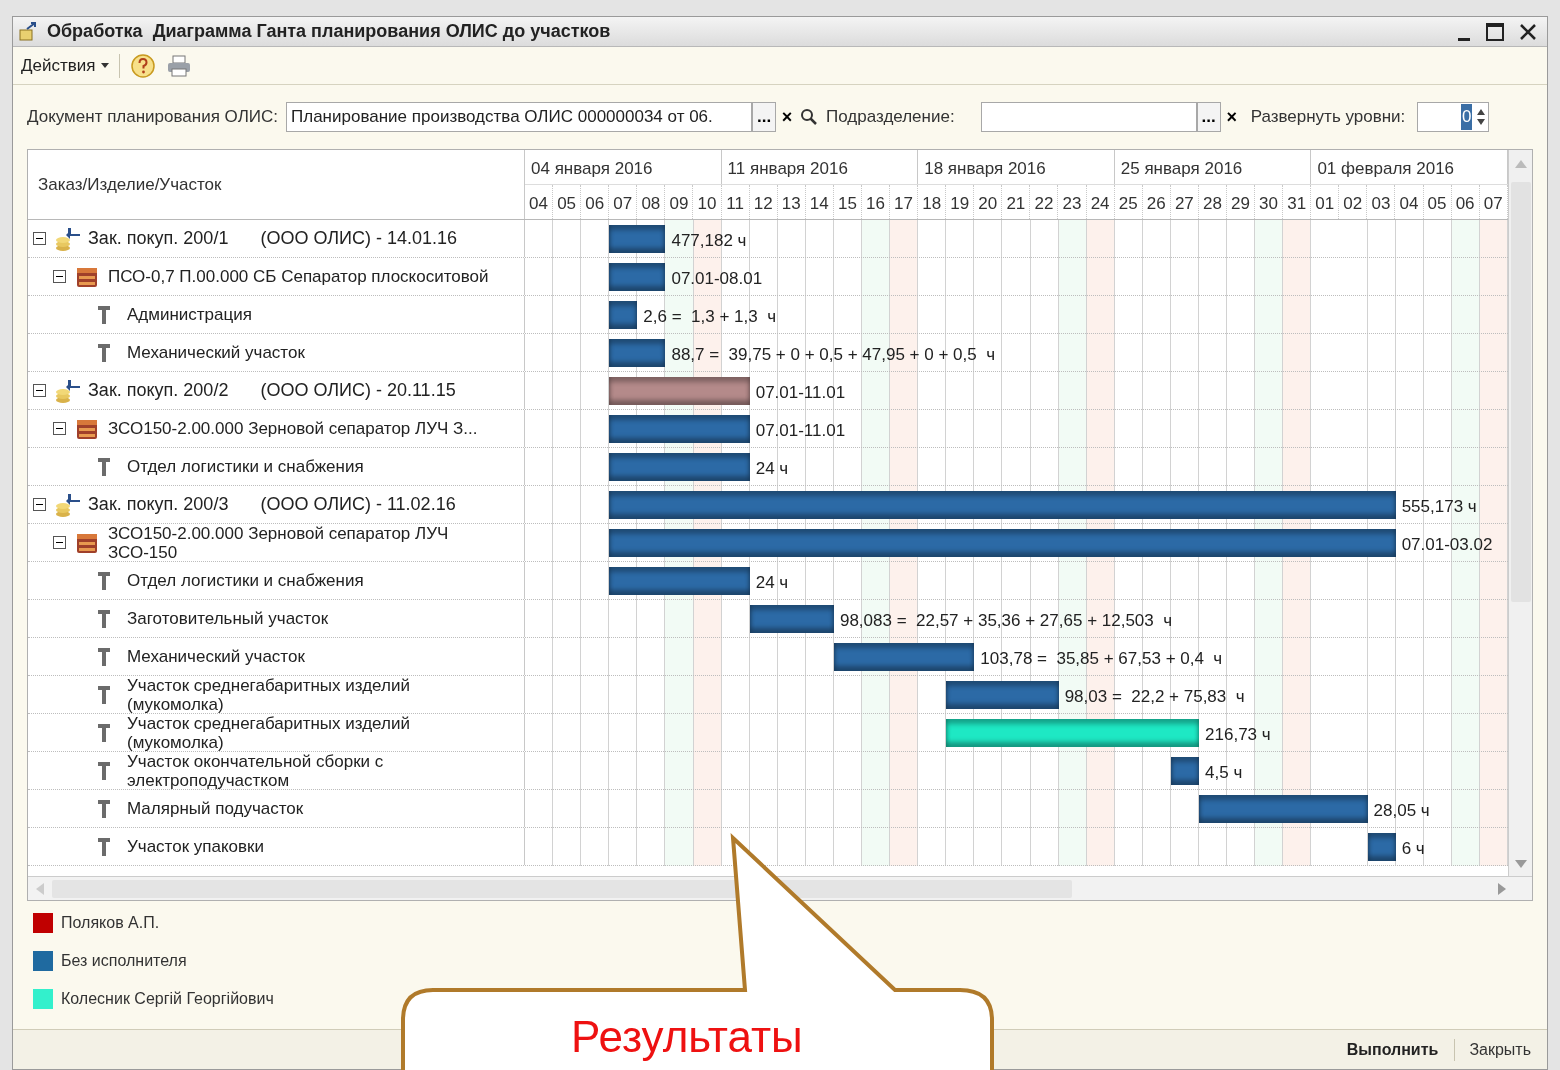 This screenshot has height=1070, width=1560. What do you see at coordinates (988, 201) in the screenshot?
I see `day-header: 20` at bounding box center [988, 201].